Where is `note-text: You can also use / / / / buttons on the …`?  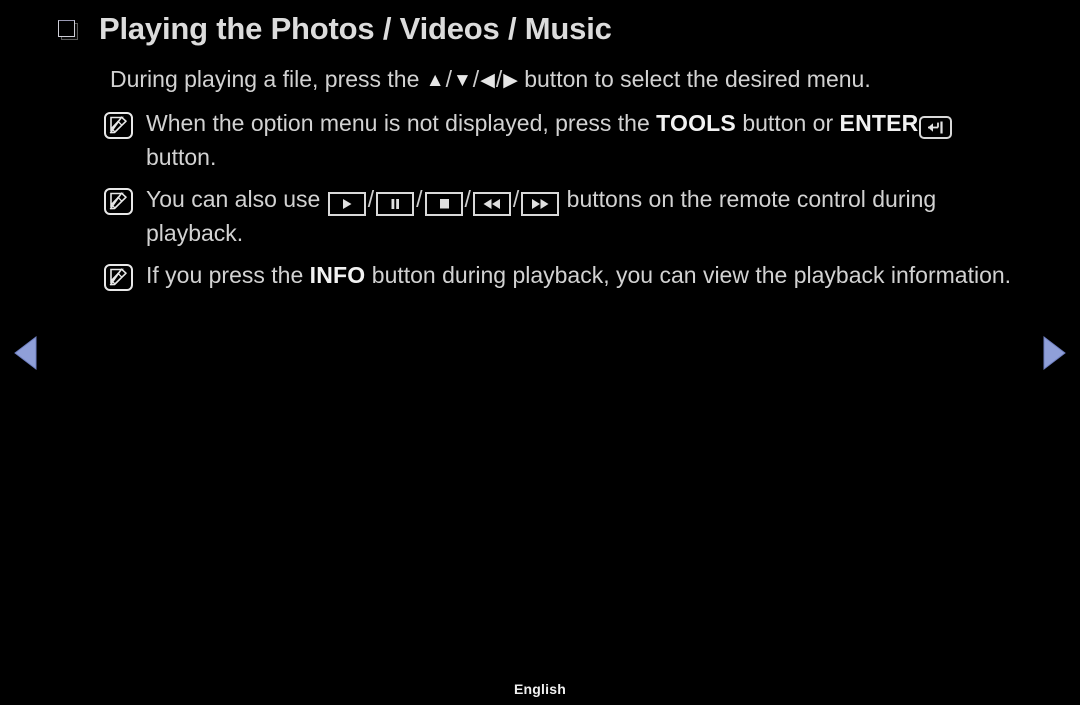 note-text: You can also use / / / / buttons on the … is located at coordinates (586, 216).